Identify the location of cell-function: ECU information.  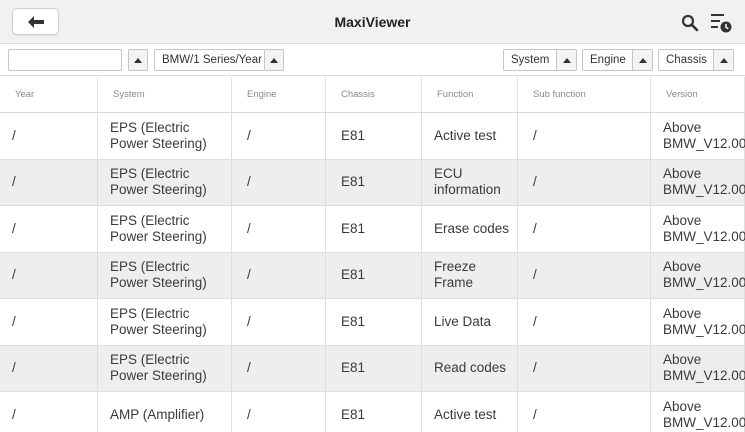
(470, 182).